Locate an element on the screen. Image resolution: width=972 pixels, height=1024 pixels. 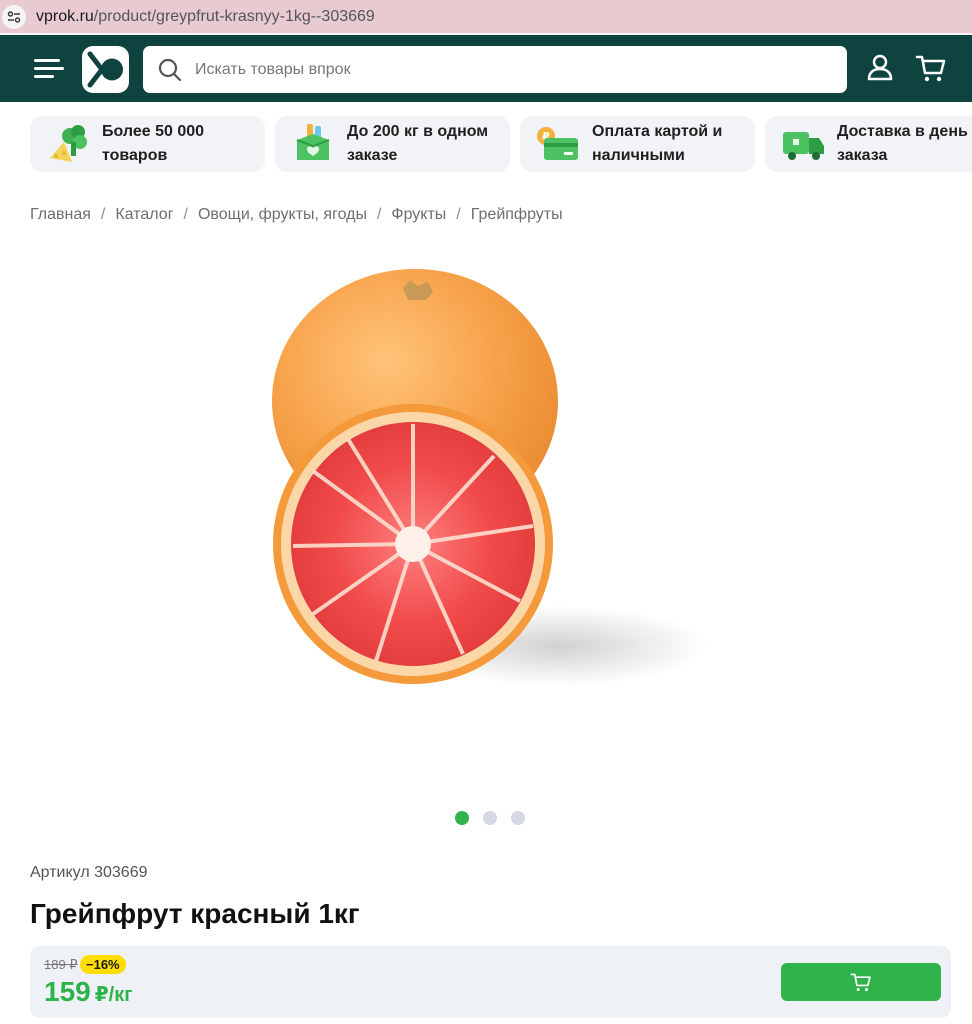
feature-card-weight: До 200 кг в одном заказе is located at coordinates (392, 144).